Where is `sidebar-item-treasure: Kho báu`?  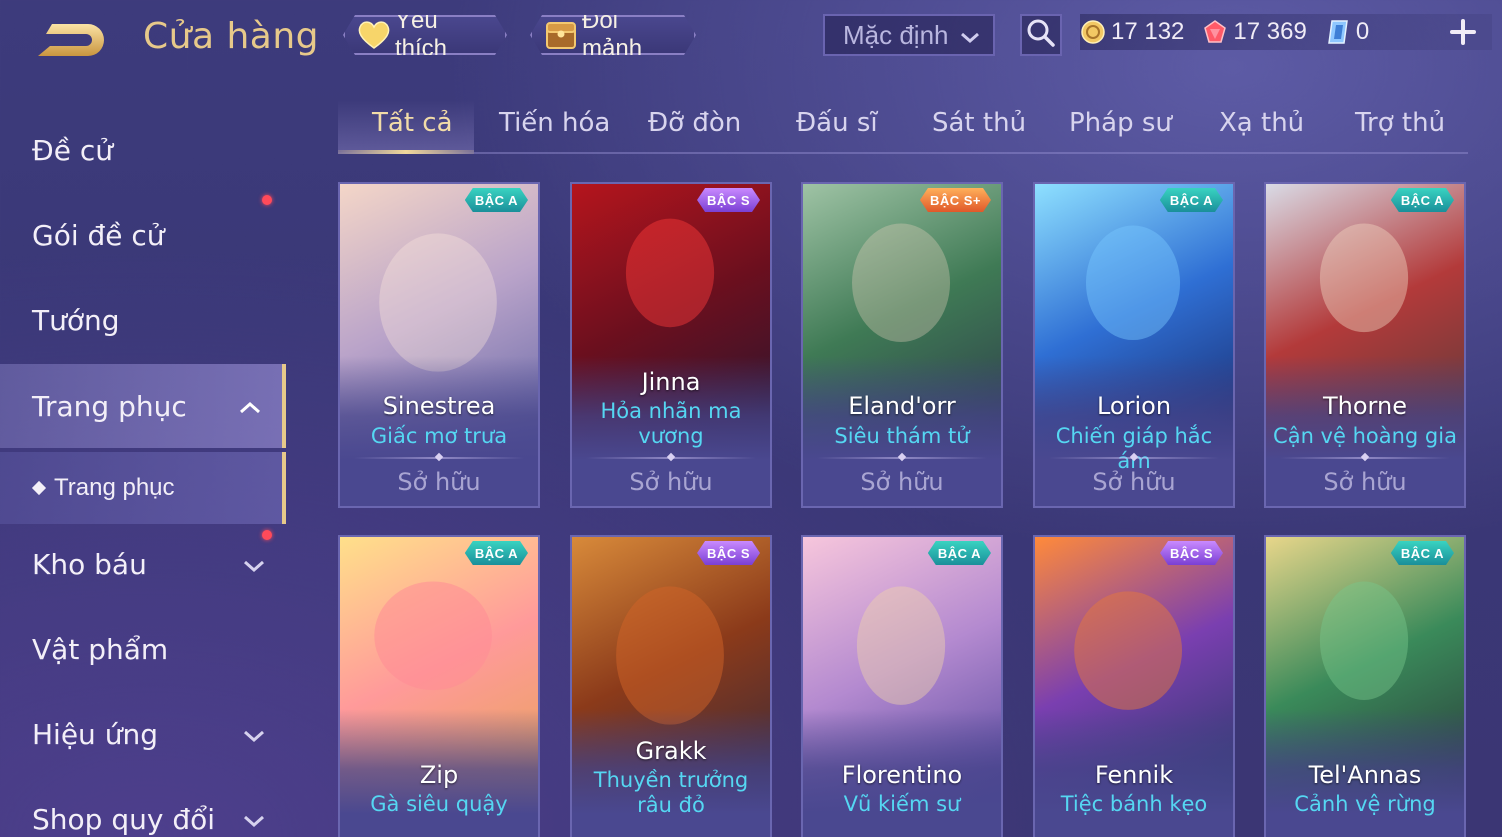 sidebar-item-treasure: Kho báu is located at coordinates (143, 564).